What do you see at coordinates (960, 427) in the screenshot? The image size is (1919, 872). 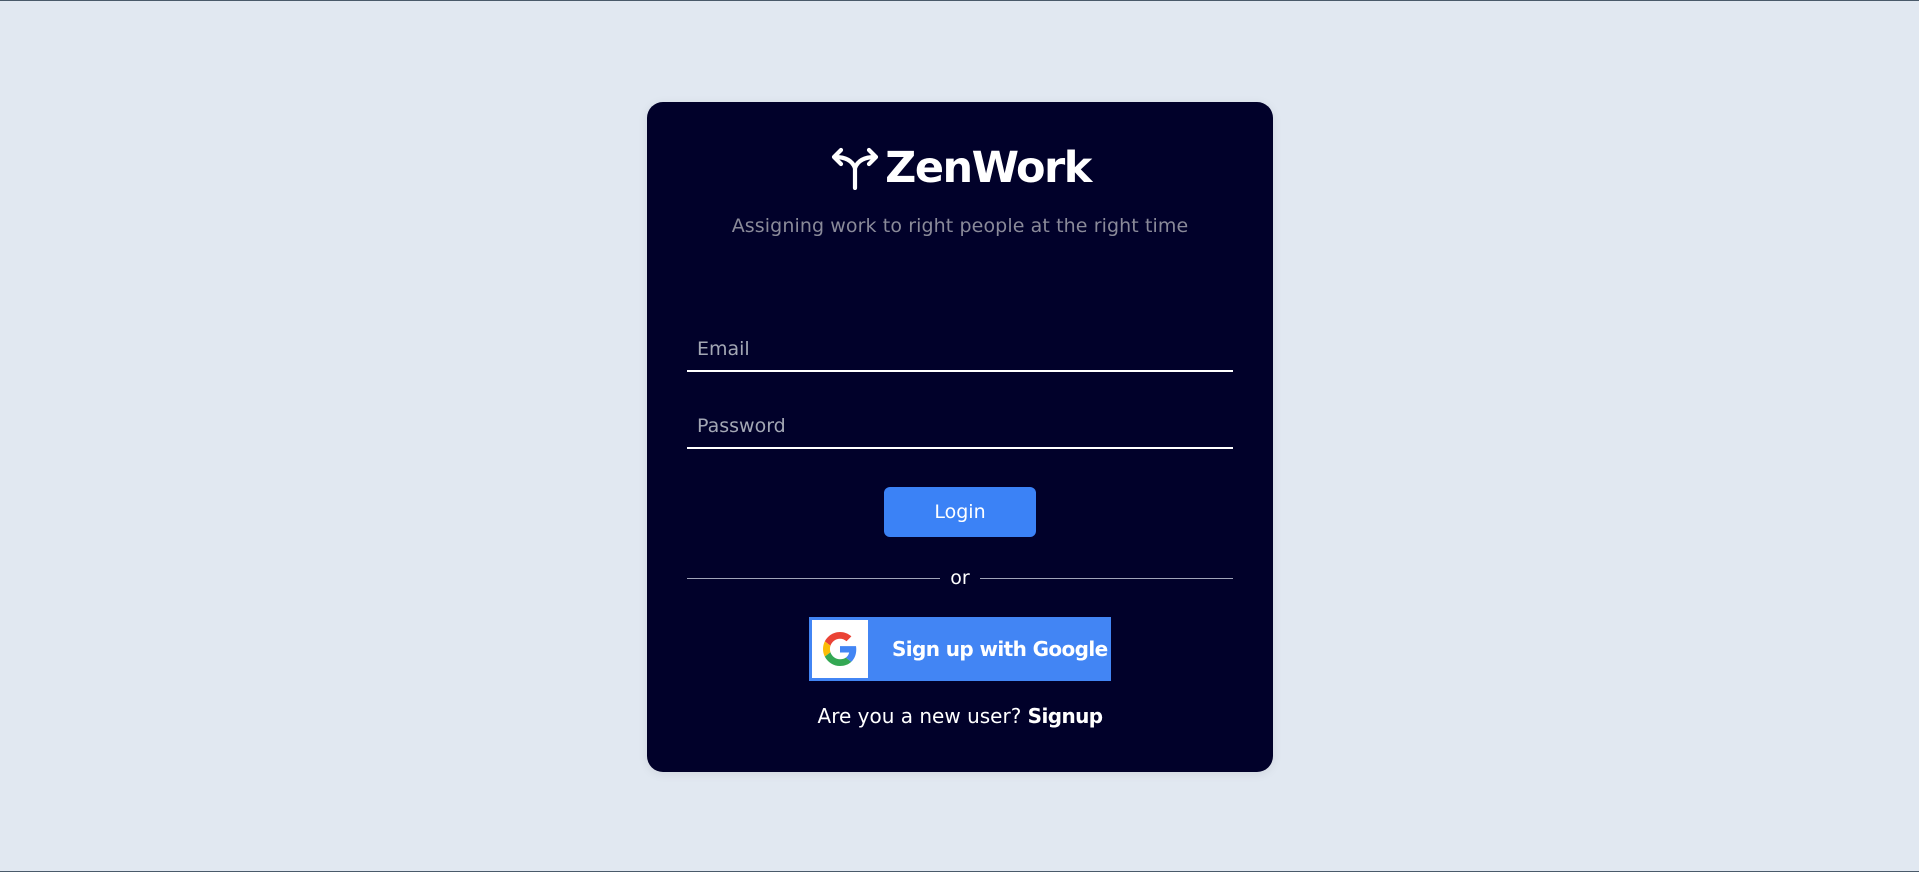 I see `password-field` at bounding box center [960, 427].